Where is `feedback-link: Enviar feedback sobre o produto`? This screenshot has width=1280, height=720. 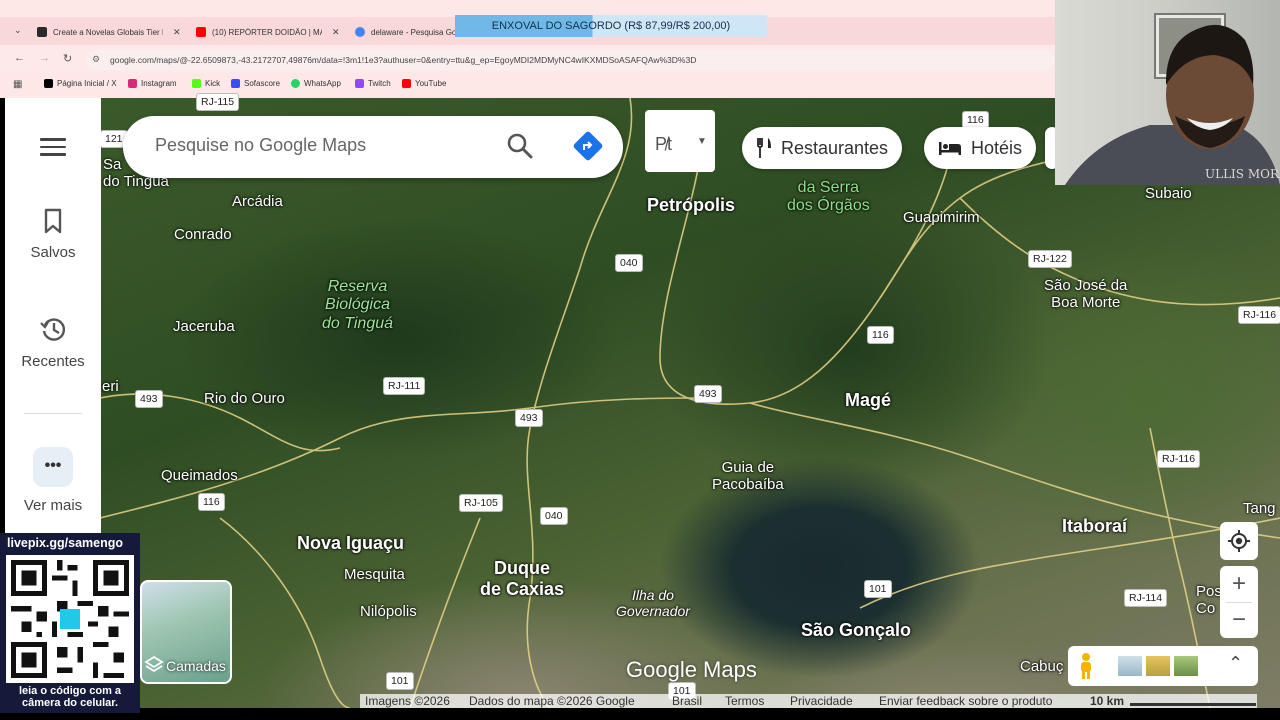
feedback-link: Enviar feedback sobre o produto is located at coordinates (965, 701).